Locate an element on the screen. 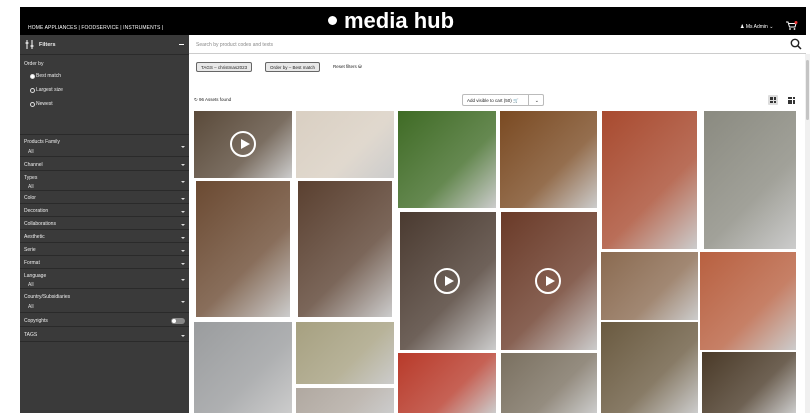 This screenshot has height=413, width=811. search-bar is located at coordinates (497, 44).